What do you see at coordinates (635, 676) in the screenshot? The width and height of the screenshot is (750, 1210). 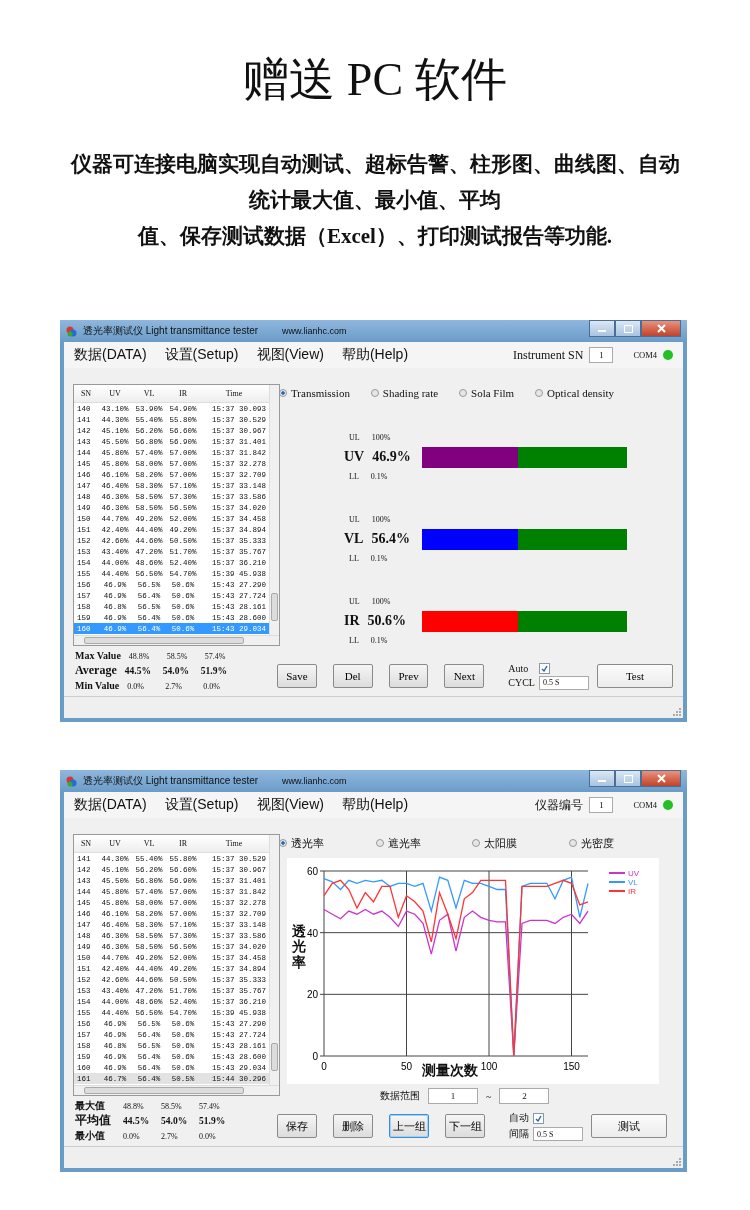 I see `test-button: Test` at bounding box center [635, 676].